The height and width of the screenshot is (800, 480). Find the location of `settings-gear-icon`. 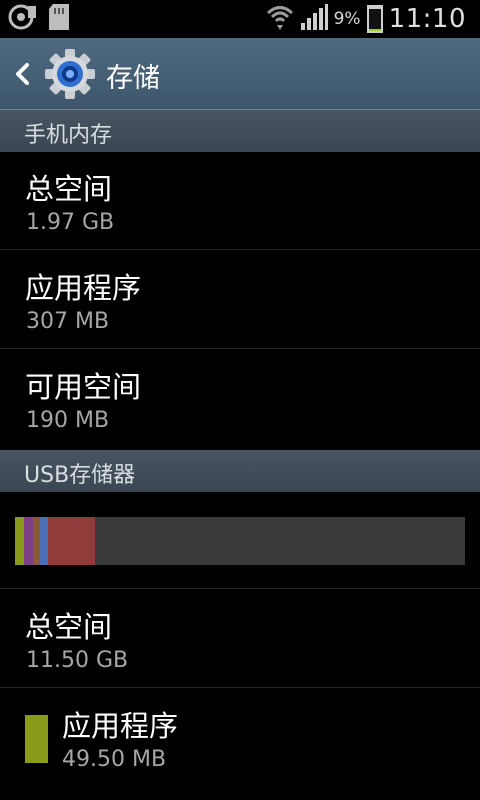

settings-gear-icon is located at coordinates (70, 74).